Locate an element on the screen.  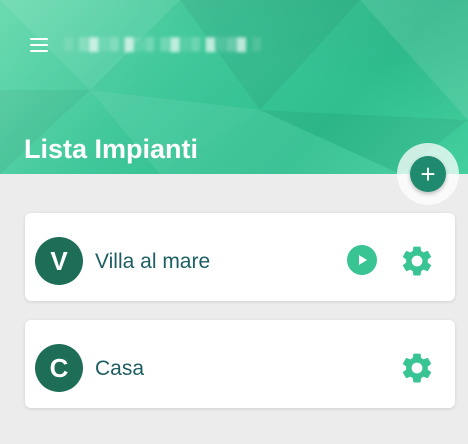
plus-icon: + is located at coordinates (428, 174).